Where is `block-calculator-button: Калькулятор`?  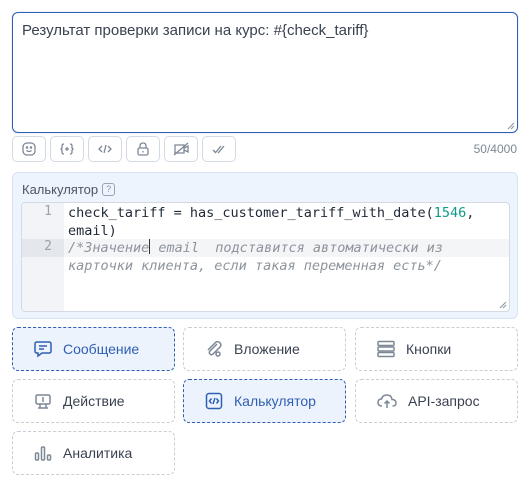 block-calculator-button: Калькулятор is located at coordinates (264, 401).